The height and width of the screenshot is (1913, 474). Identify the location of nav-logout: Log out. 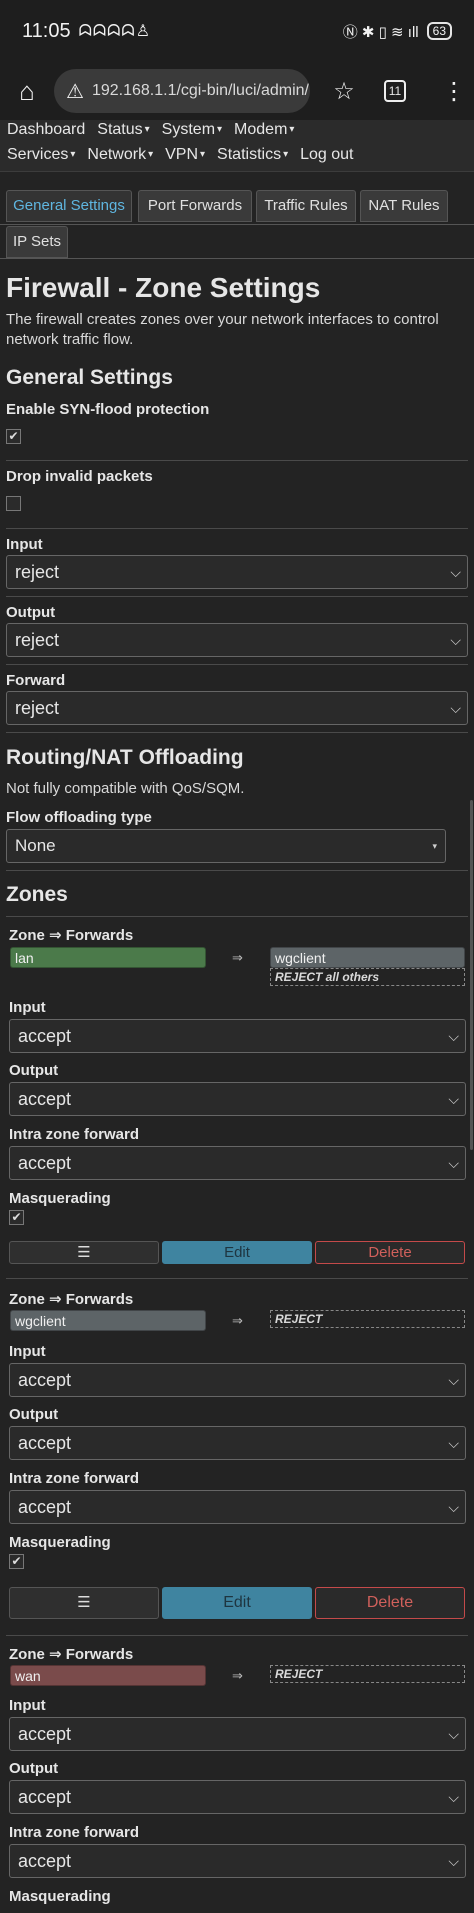
(326, 155).